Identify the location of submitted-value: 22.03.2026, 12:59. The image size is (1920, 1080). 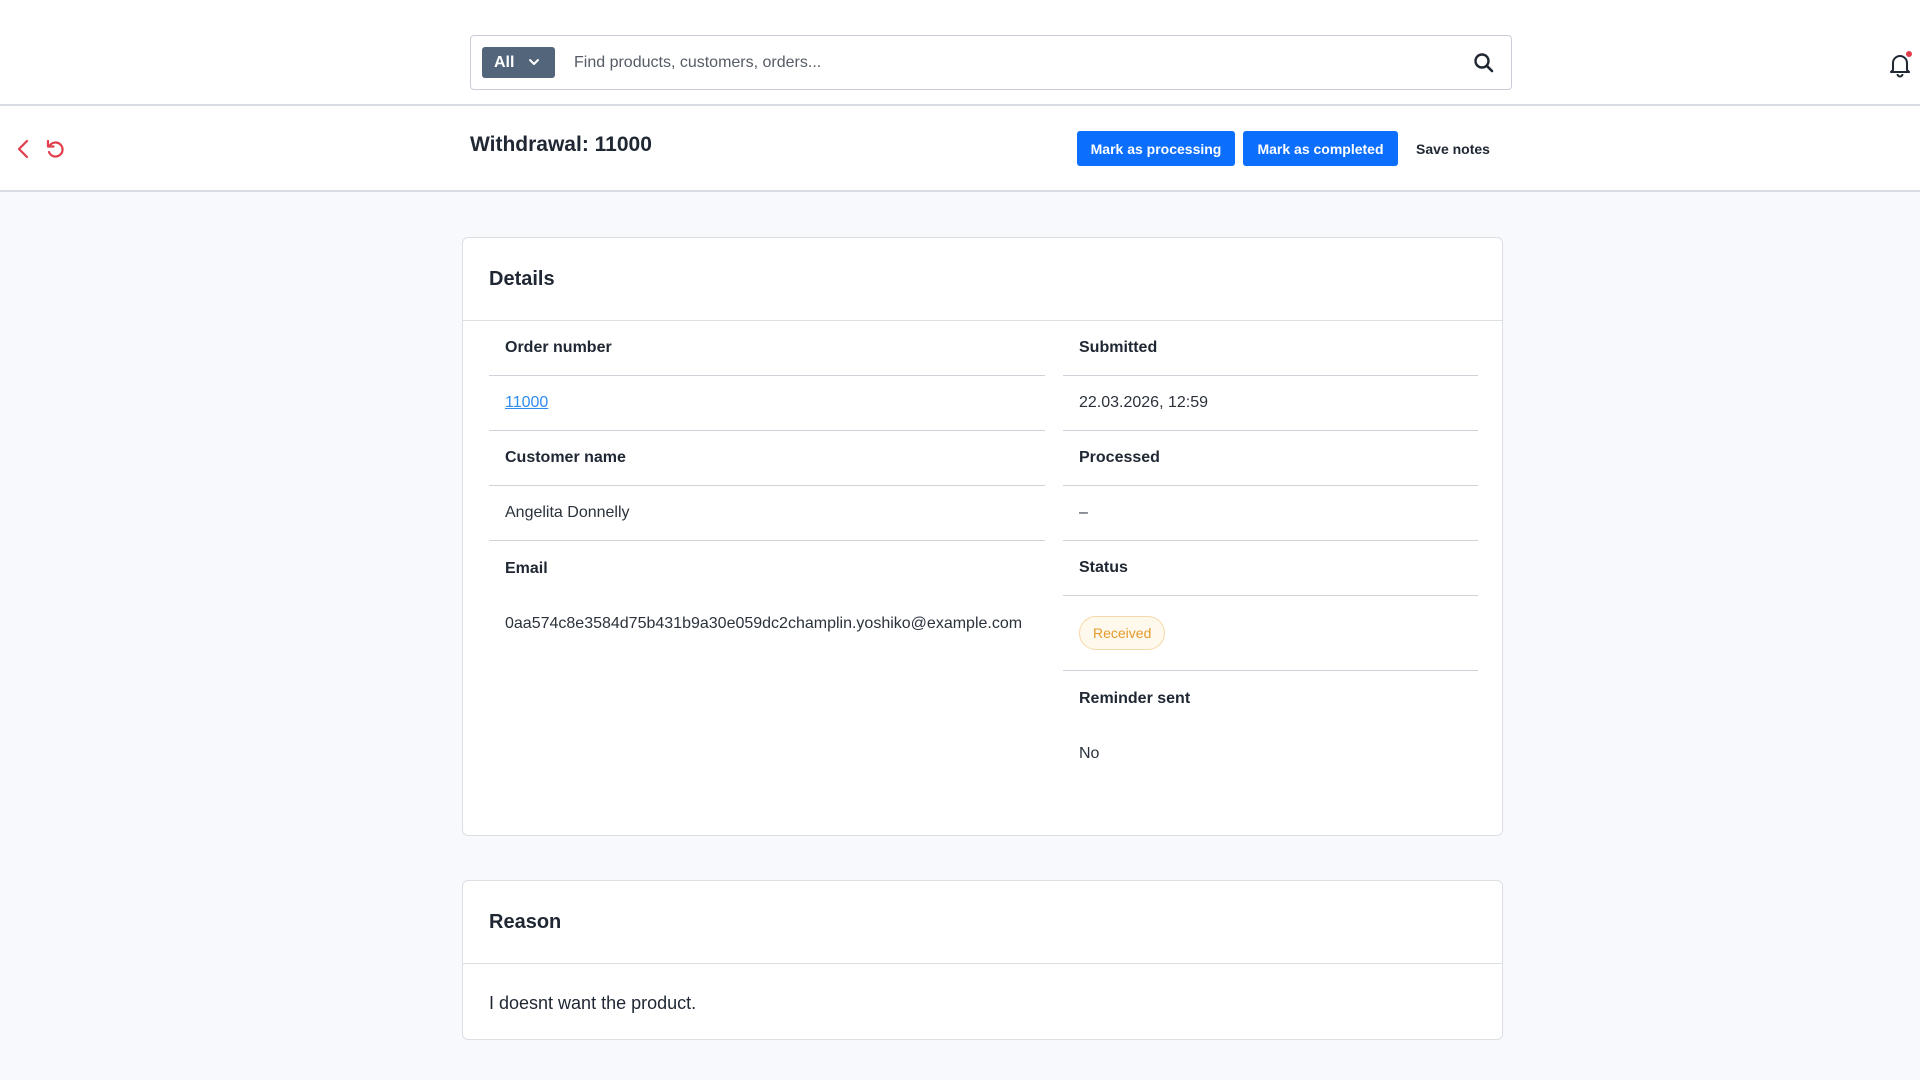
(1270, 403).